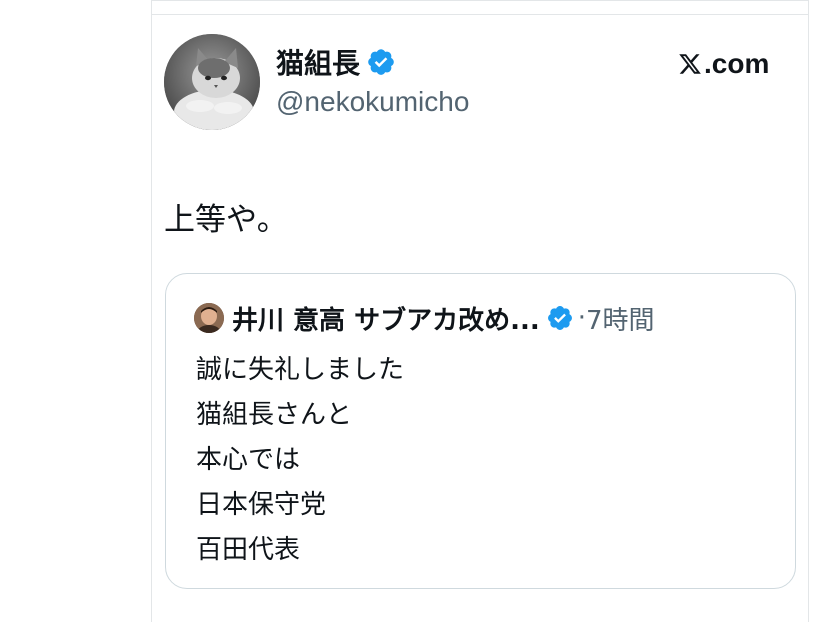 The height and width of the screenshot is (622, 828). I want to click on x-logo-icon, so click(690, 64).